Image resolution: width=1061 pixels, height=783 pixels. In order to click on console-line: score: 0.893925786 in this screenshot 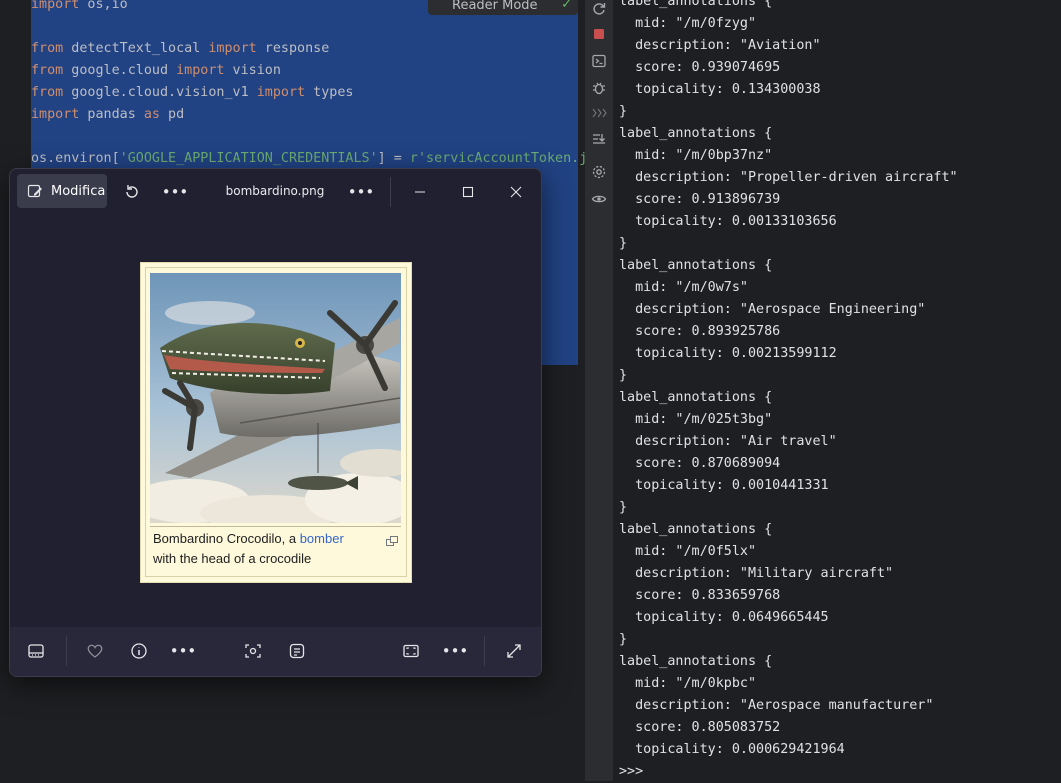, I will do `click(700, 331)`.